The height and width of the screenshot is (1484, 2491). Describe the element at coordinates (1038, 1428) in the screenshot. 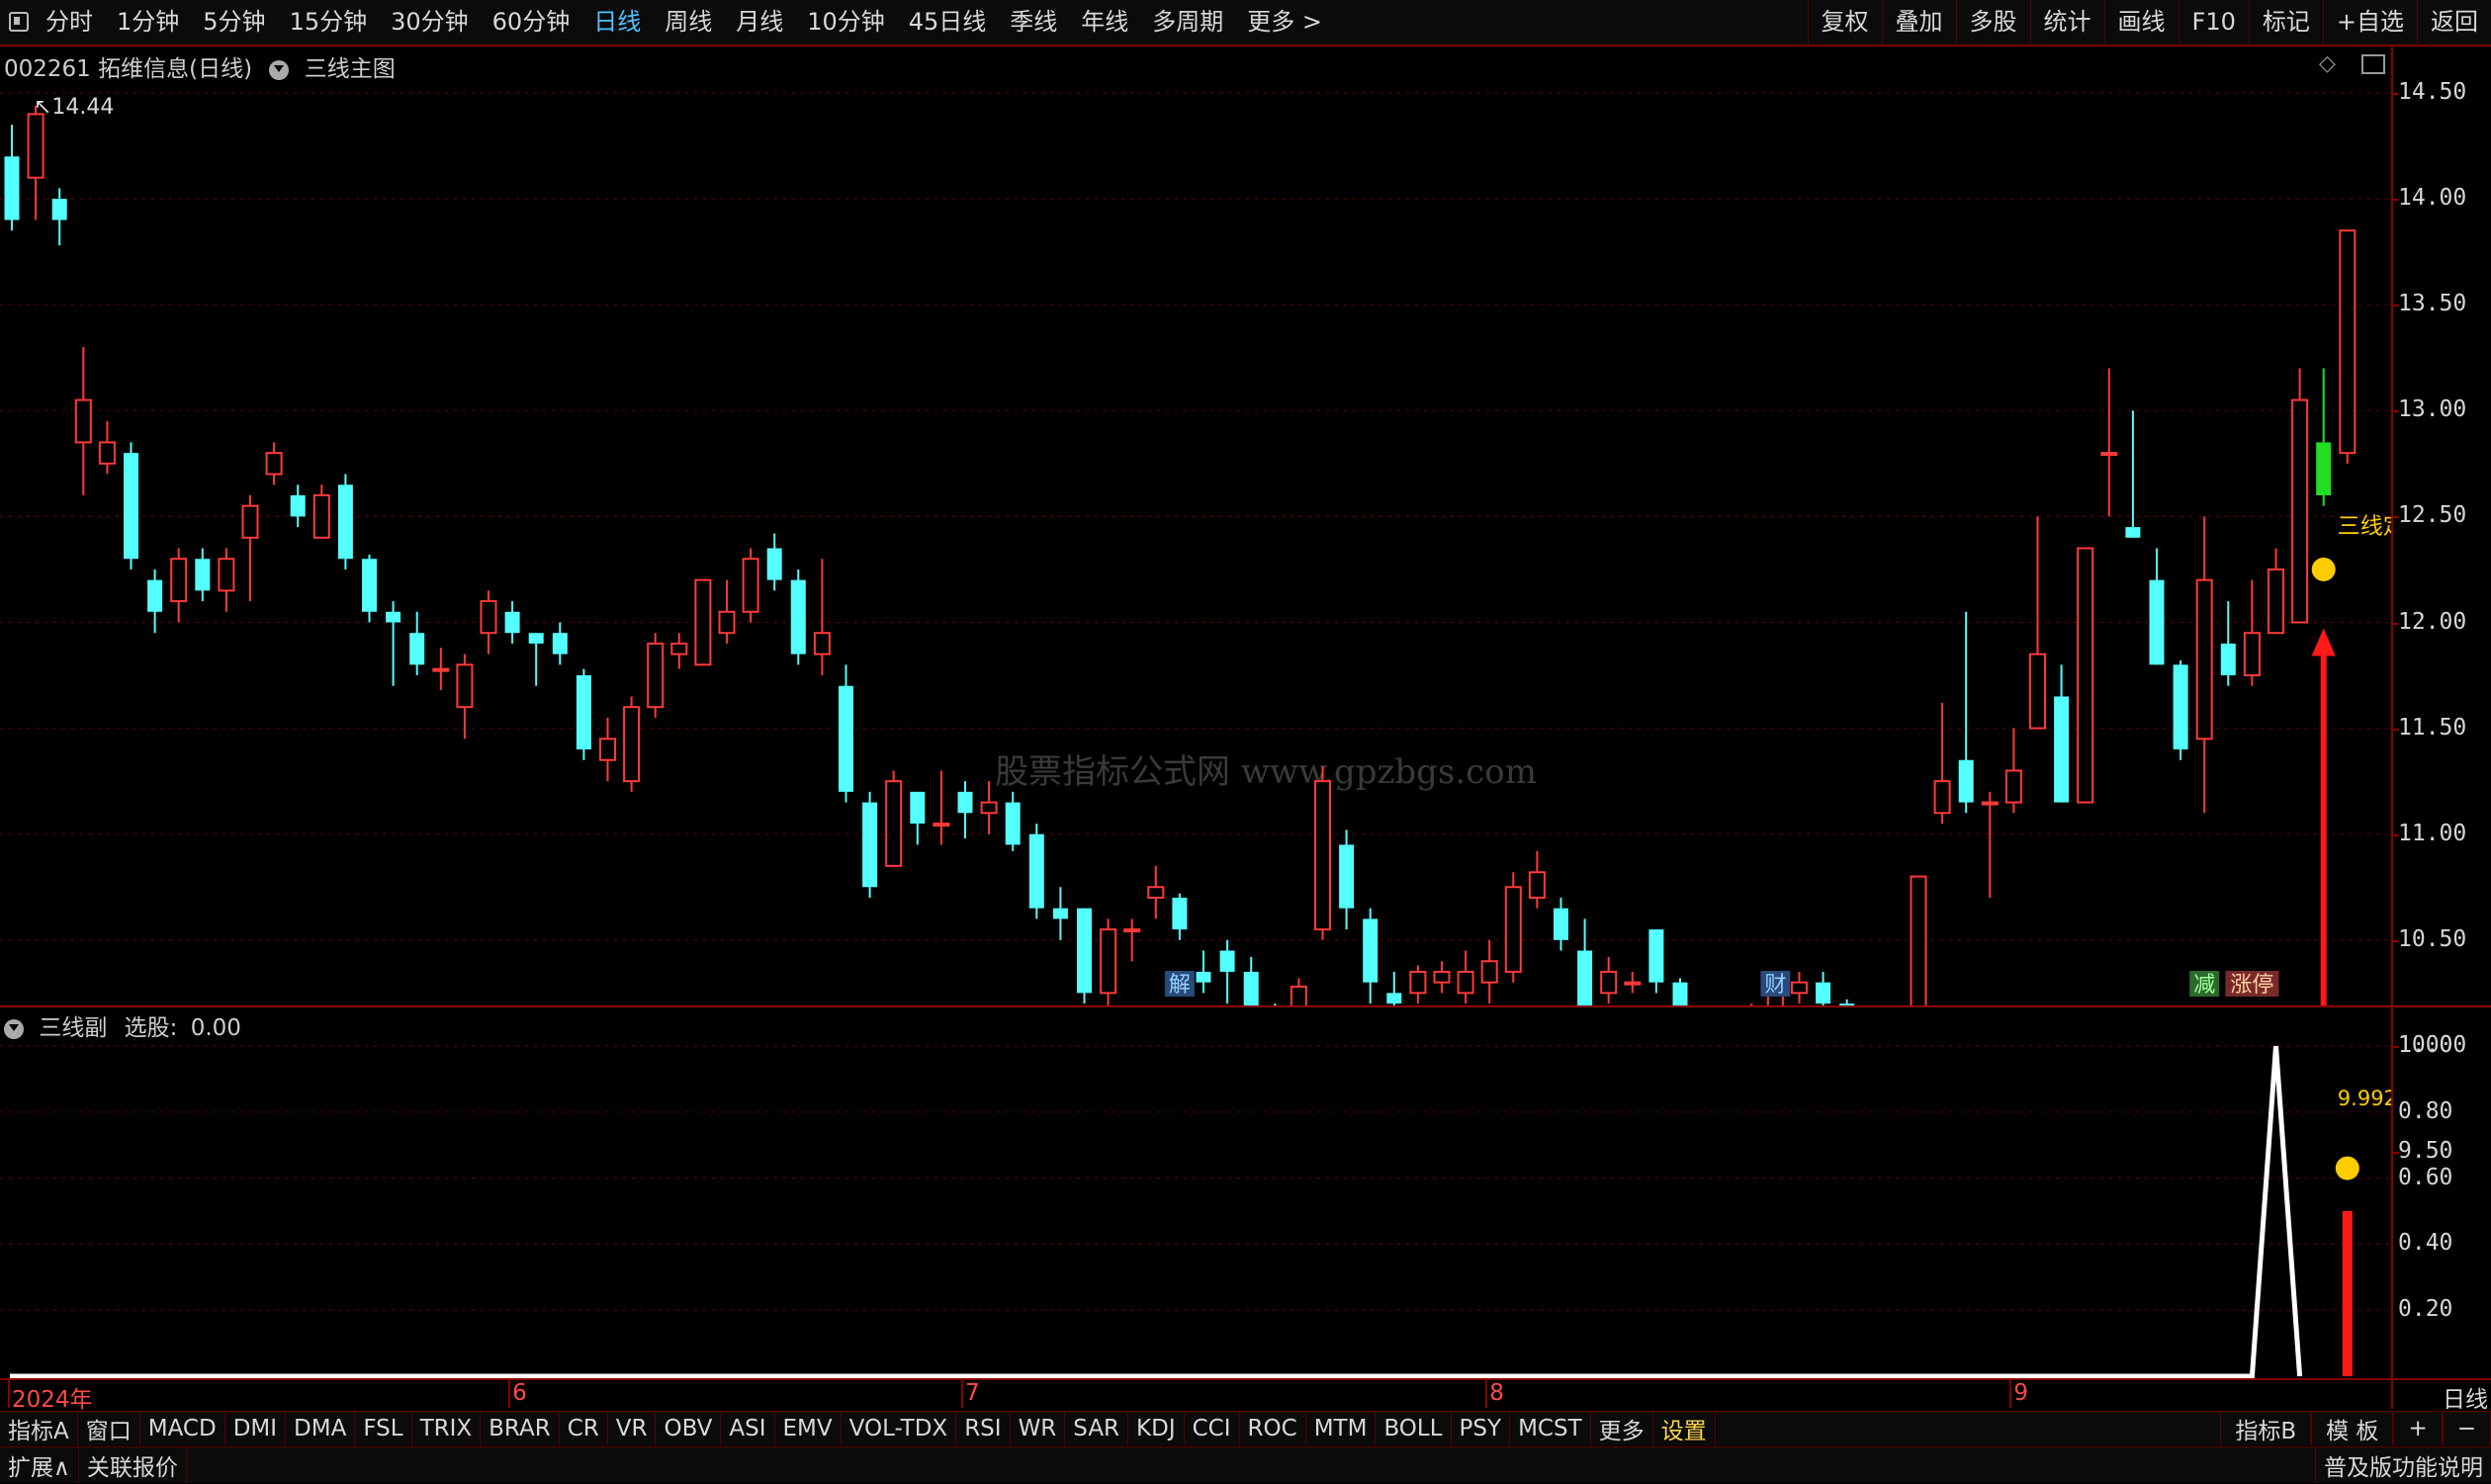

I see `indicator-tab: WR` at that location.